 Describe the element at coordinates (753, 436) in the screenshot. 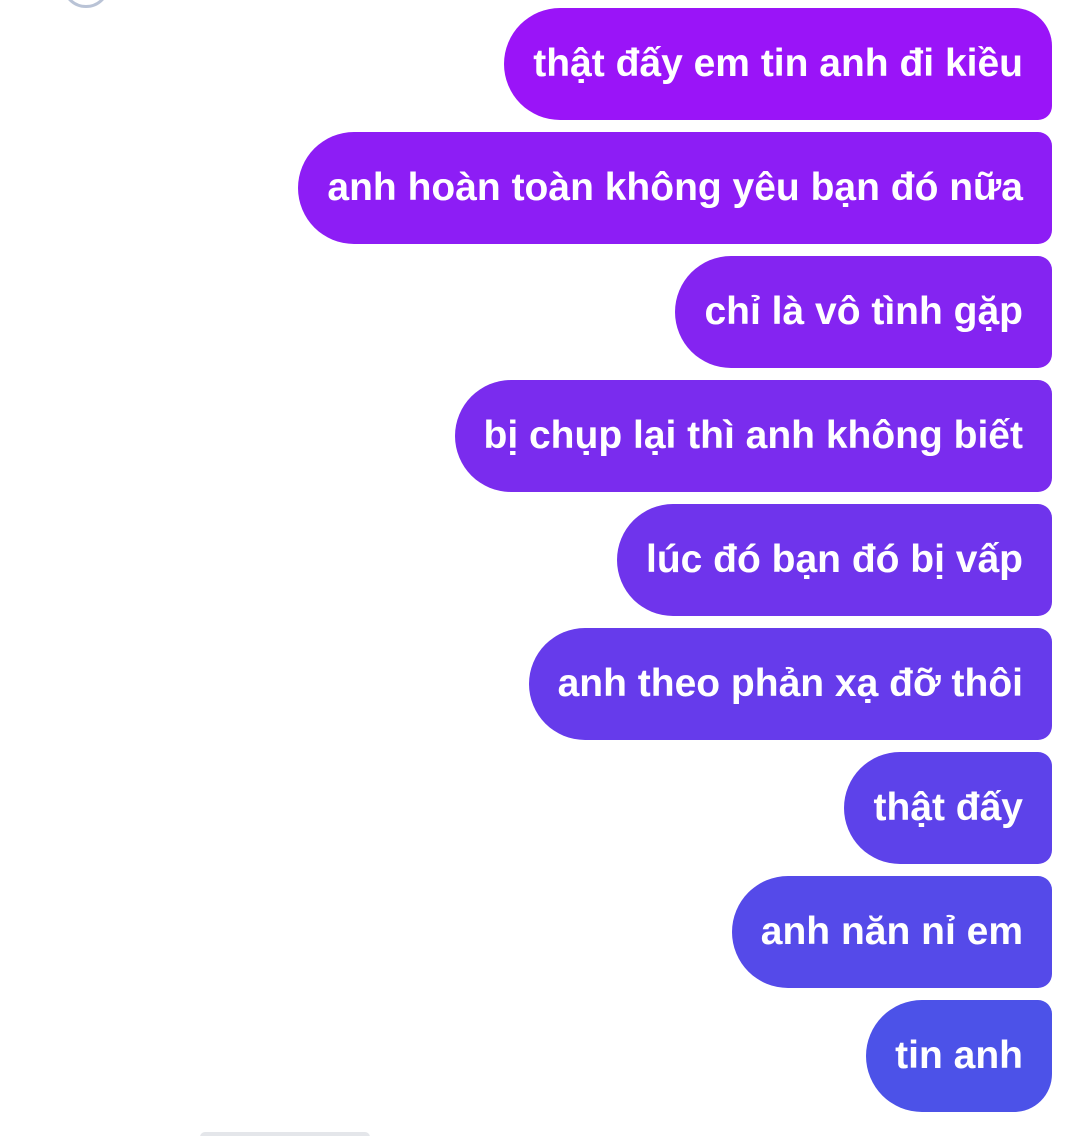

I see `sent-message-bubble: bị chụp lại thì anh không biết` at that location.